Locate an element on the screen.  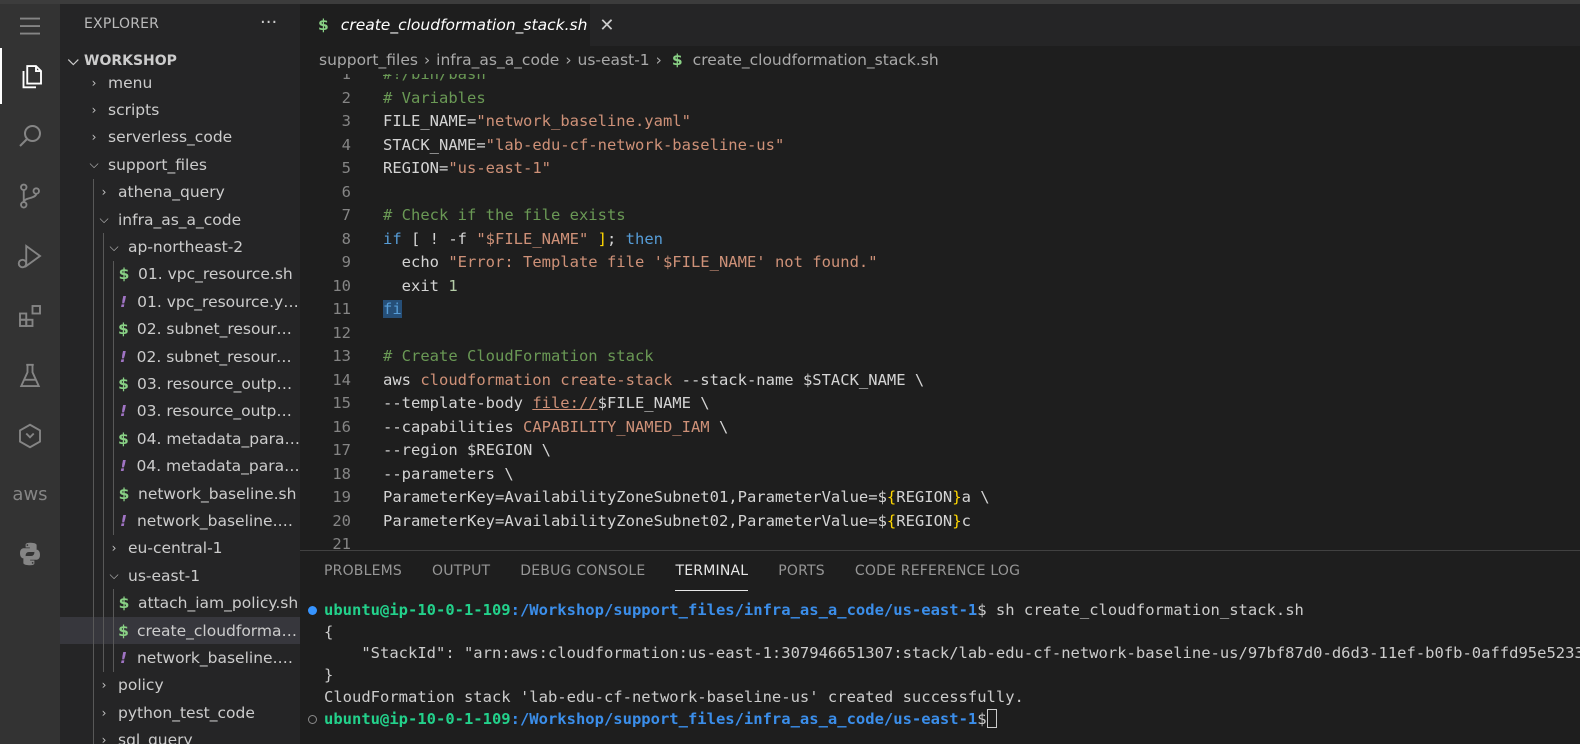
tab-ports: PORTS is located at coordinates (801, 575).